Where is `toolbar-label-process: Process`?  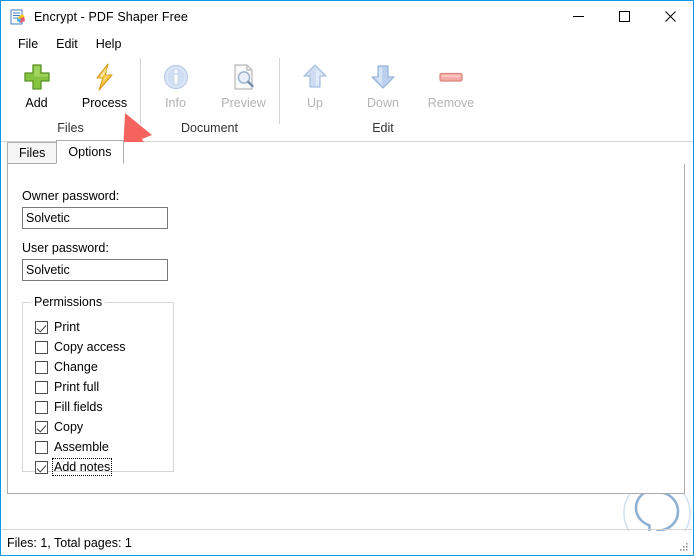 toolbar-label-process: Process is located at coordinates (104, 103).